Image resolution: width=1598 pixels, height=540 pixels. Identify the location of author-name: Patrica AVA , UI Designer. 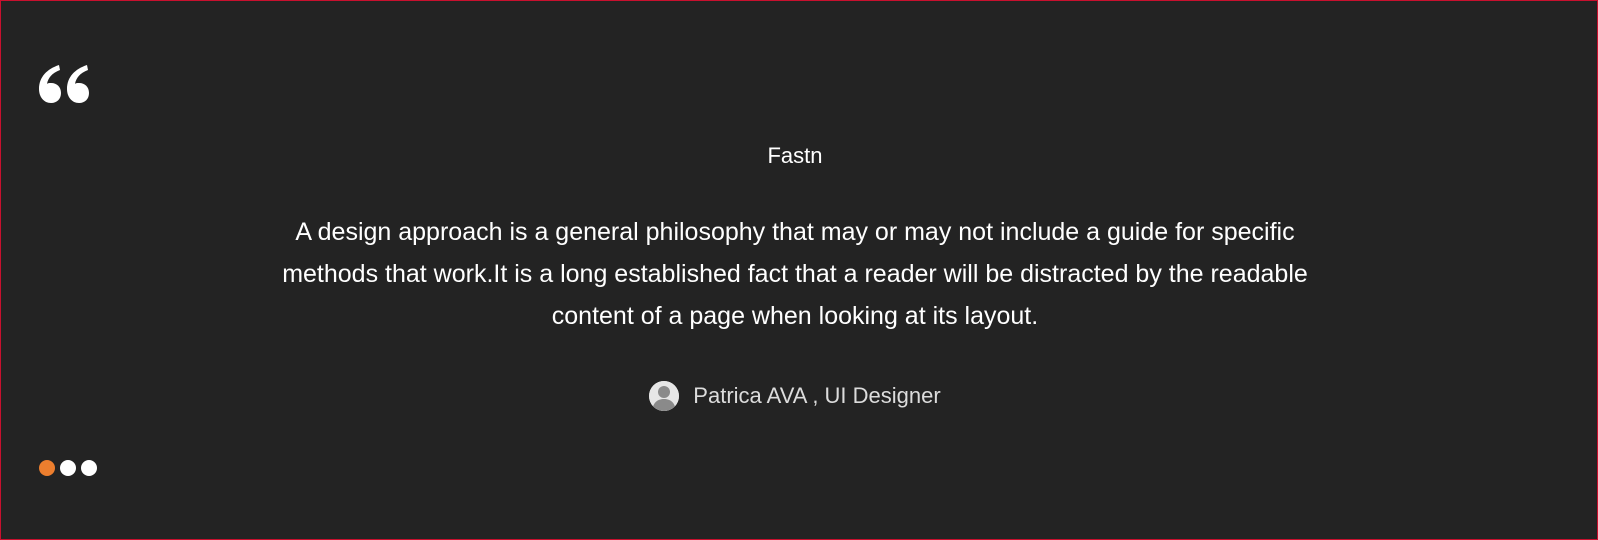
(817, 395).